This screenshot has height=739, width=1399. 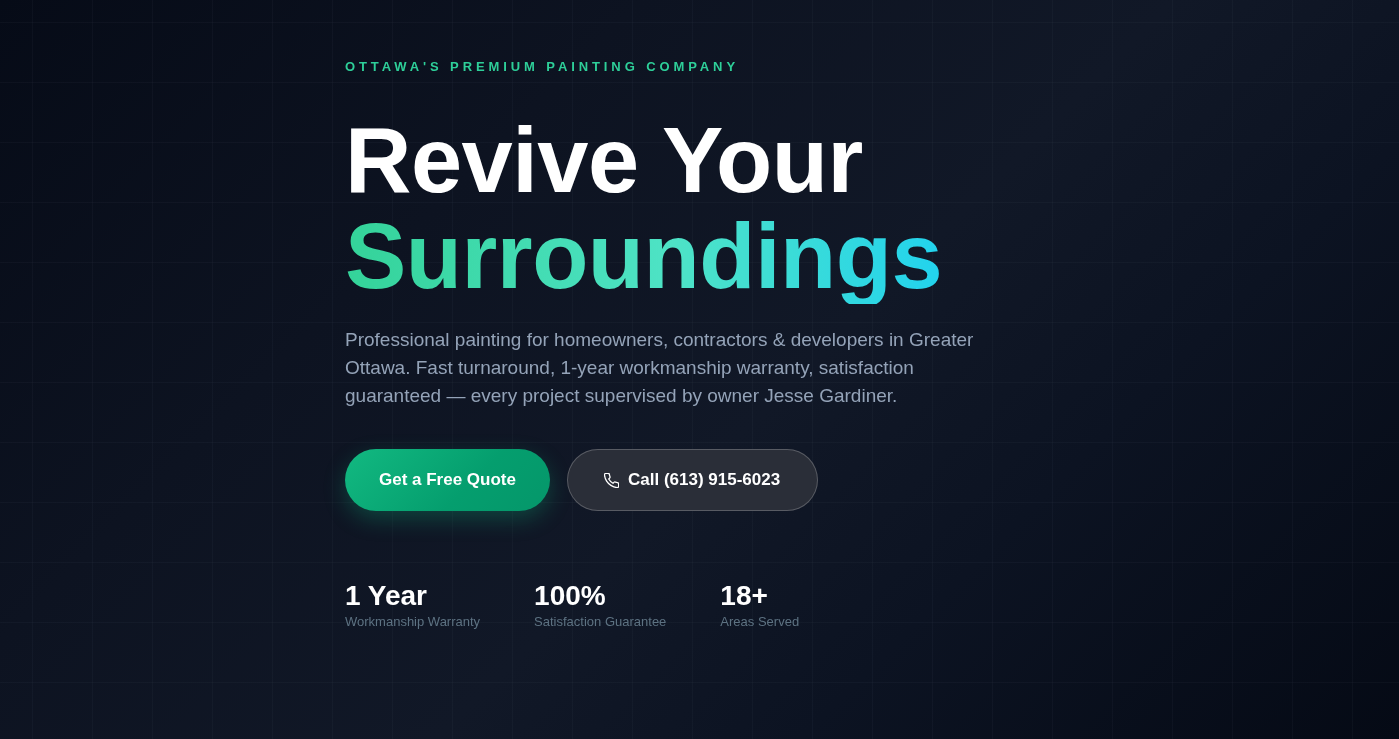 What do you see at coordinates (386, 596) in the screenshot?
I see `stat-value: 1 Year` at bounding box center [386, 596].